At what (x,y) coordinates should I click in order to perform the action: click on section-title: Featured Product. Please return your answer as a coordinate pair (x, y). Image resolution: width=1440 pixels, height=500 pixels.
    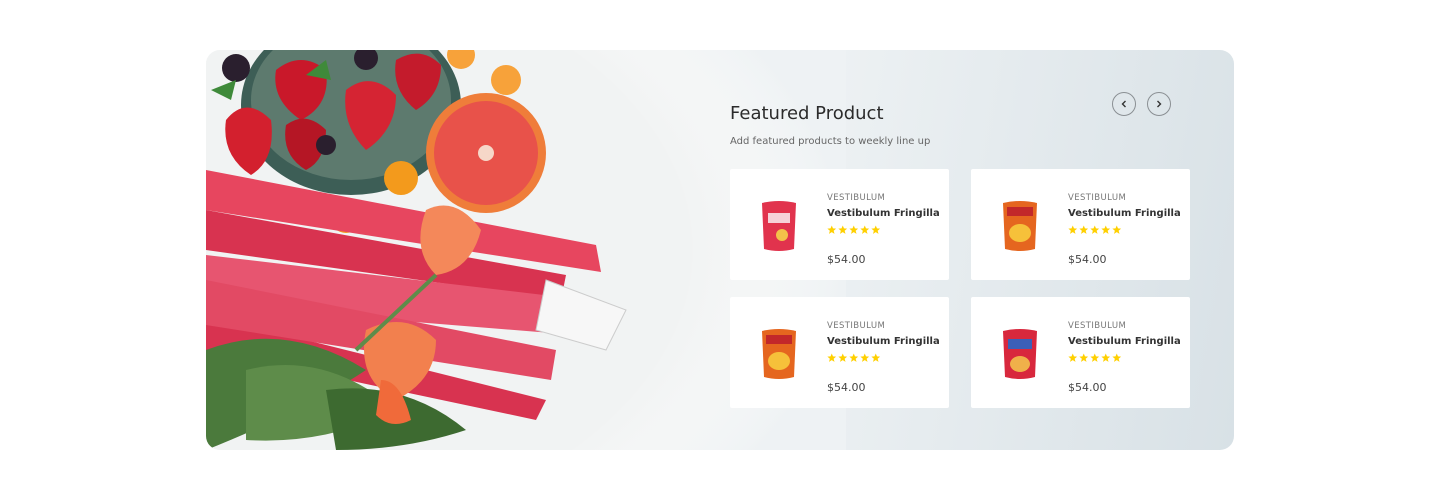
    Looking at the image, I should click on (807, 113).